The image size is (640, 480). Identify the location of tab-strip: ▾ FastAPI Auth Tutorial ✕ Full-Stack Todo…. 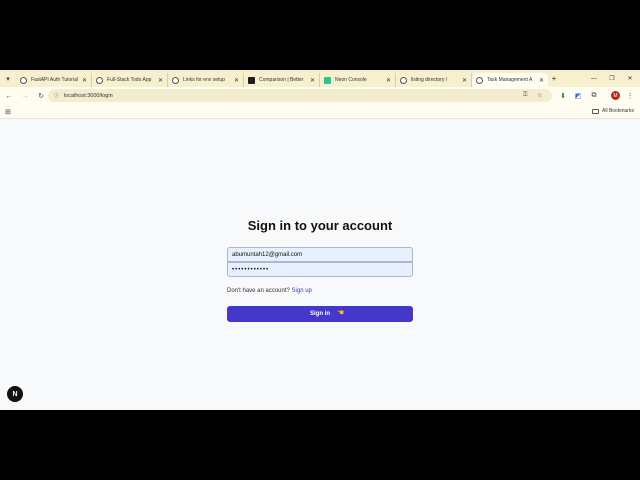
(320, 78).